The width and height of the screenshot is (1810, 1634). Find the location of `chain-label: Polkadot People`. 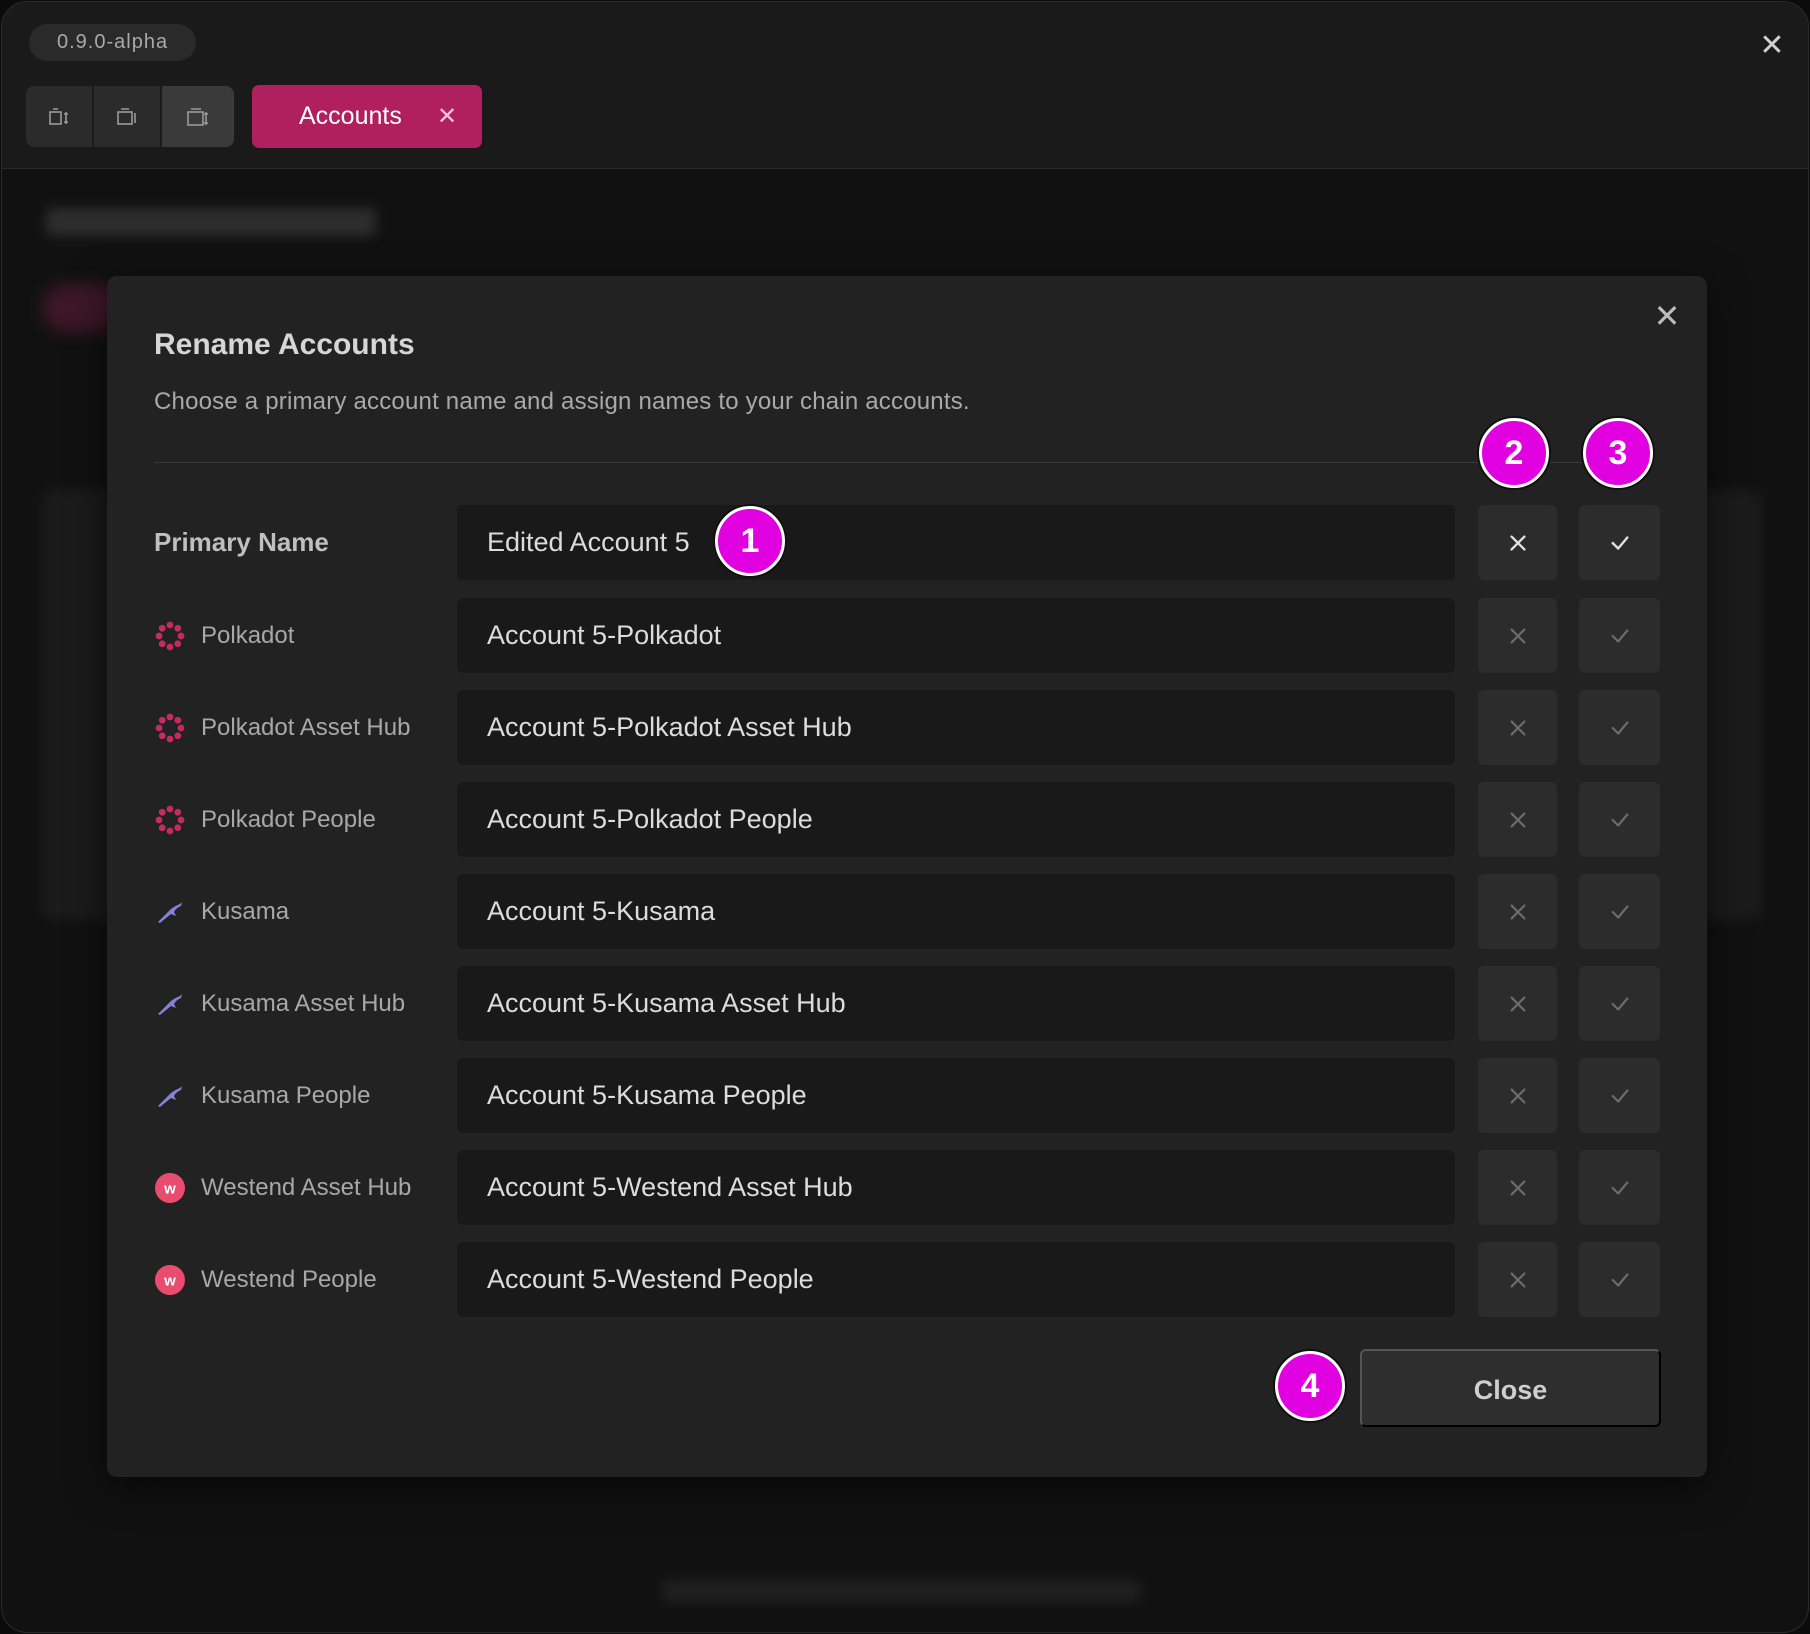

chain-label: Polkadot People is located at coordinates (288, 819).